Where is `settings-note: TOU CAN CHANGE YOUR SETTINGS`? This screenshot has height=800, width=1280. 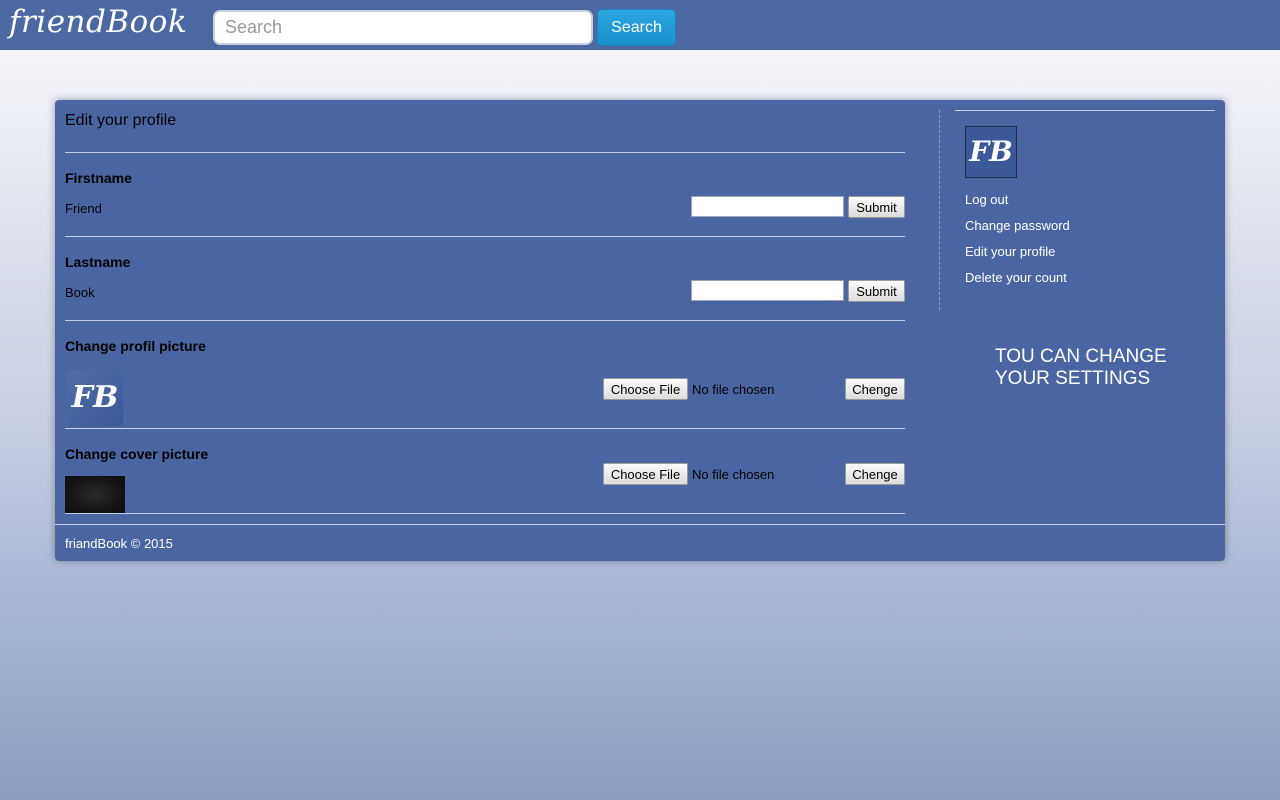 settings-note: TOU CAN CHANGE YOUR SETTINGS is located at coordinates (1105, 368).